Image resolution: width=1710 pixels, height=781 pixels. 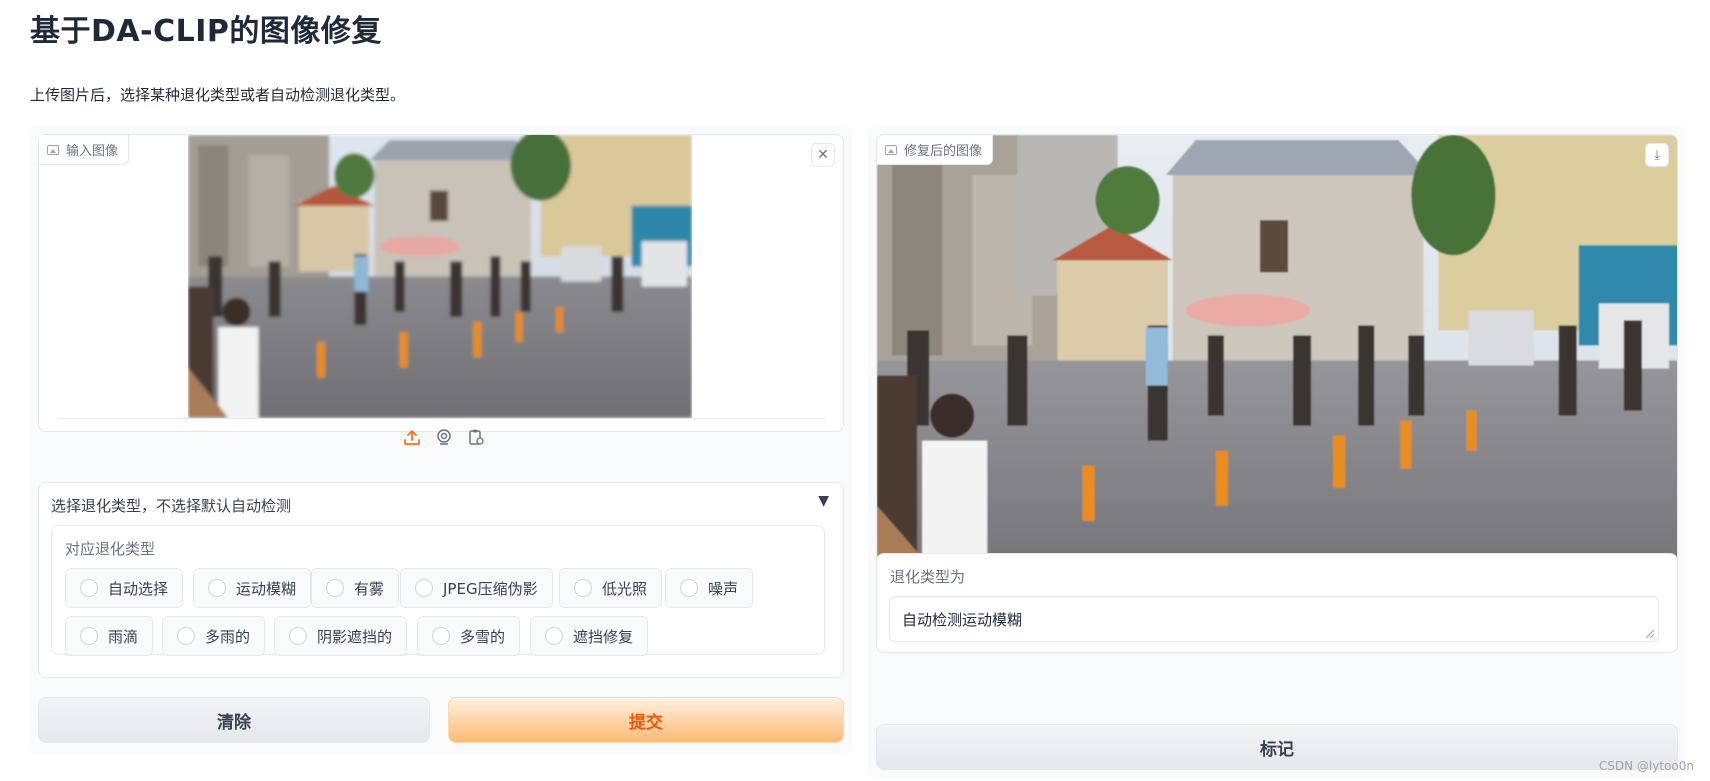 I want to click on output-image-label: 修复后的图像, so click(x=935, y=150).